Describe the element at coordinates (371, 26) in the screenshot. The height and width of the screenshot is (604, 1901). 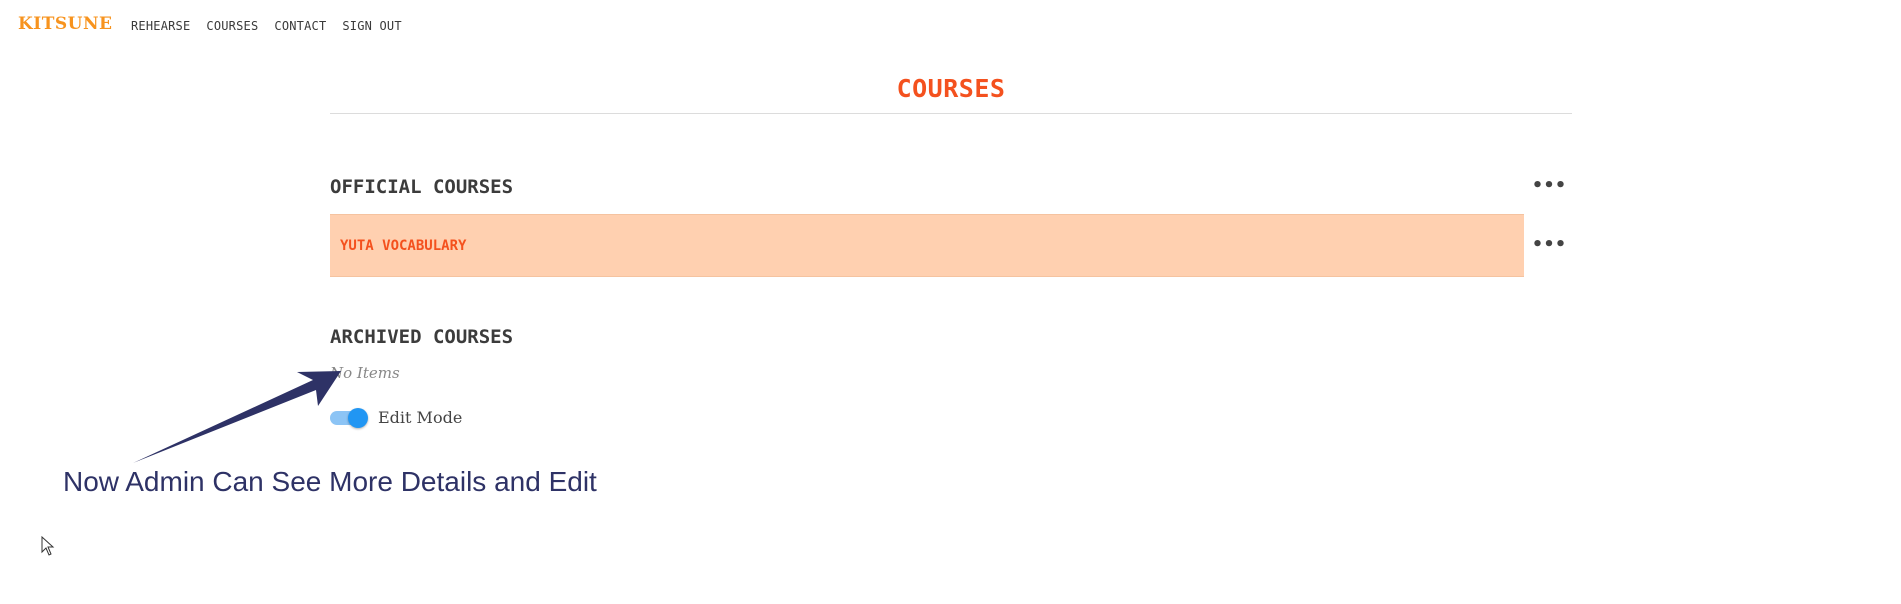
I see `nav-link-sign-out: SIGN OUT` at that location.